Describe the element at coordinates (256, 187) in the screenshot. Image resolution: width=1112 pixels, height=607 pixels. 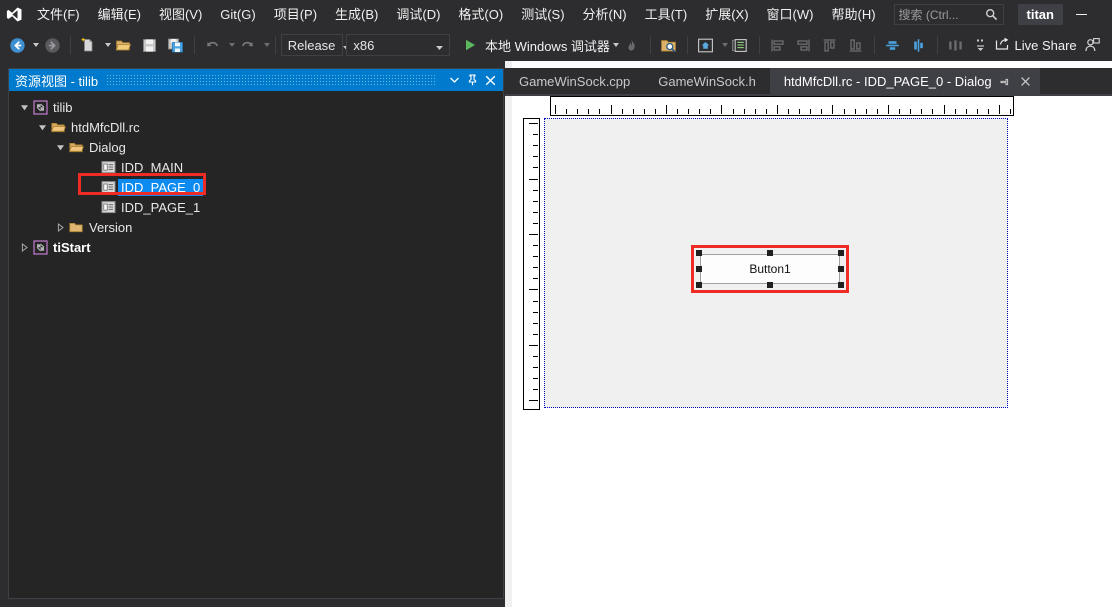
I see `tree-item-idd-page-0: IDD_PAGE_0` at that location.